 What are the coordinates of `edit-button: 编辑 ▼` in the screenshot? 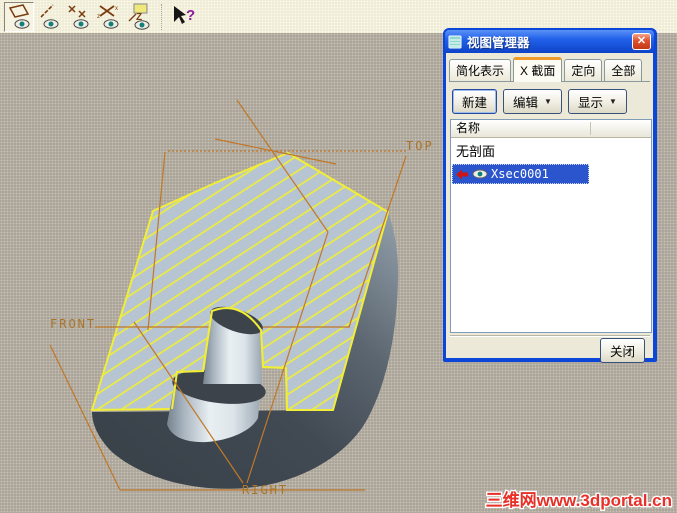 It's located at (532, 101).